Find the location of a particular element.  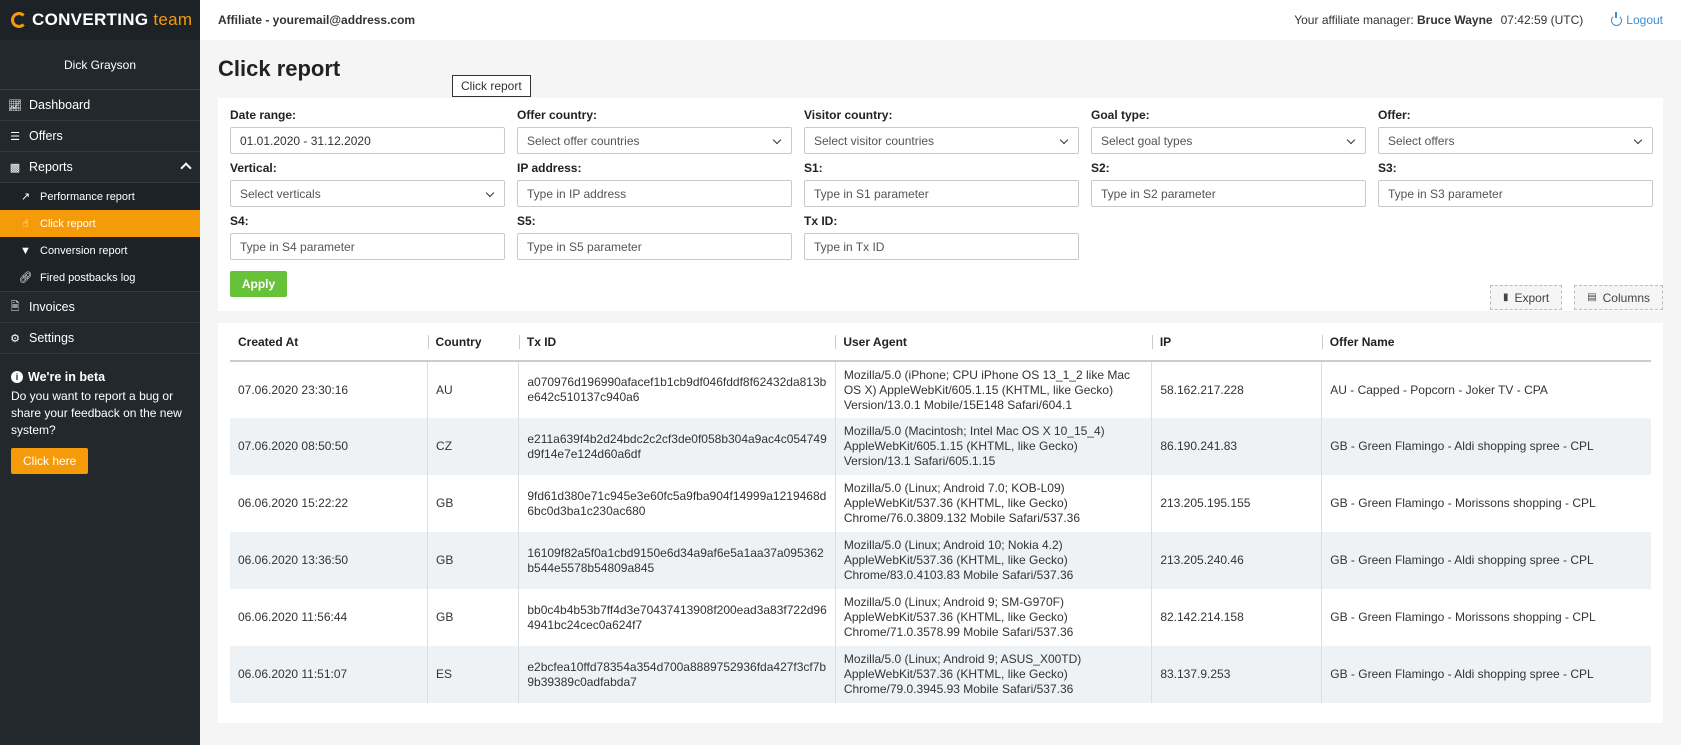

info-icon: i is located at coordinates (17, 377).